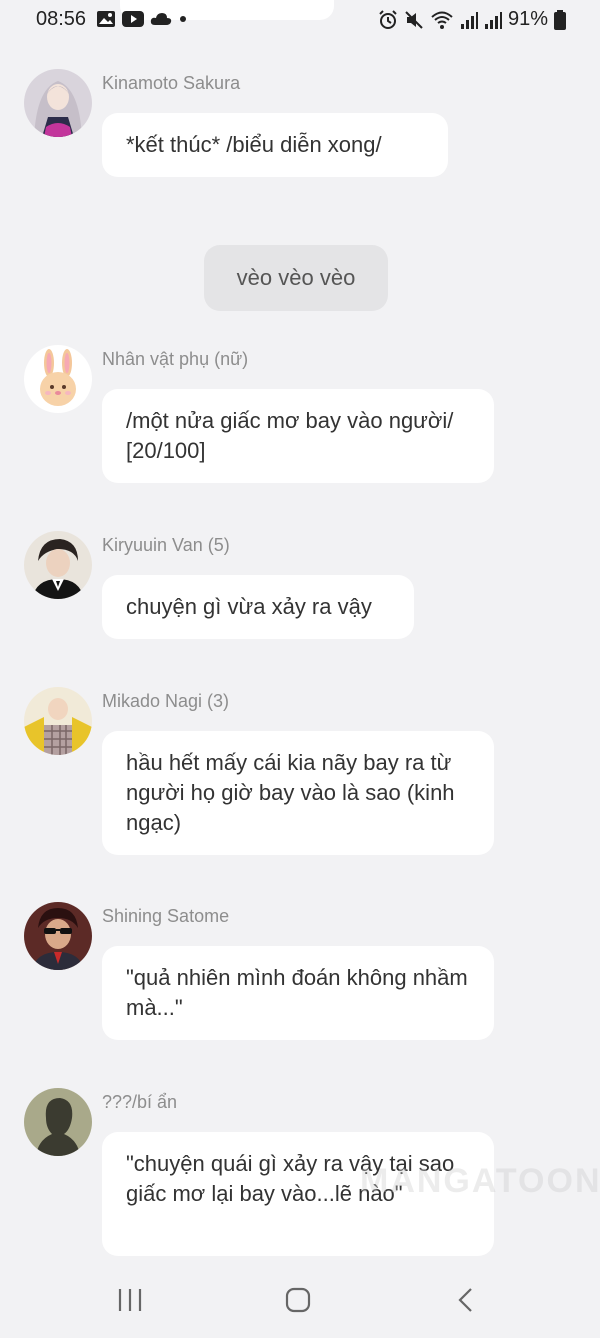 Image resolution: width=600 pixels, height=1338 pixels. What do you see at coordinates (140, 1102) in the screenshot?
I see `sender-name: ???/bí ẩn` at bounding box center [140, 1102].